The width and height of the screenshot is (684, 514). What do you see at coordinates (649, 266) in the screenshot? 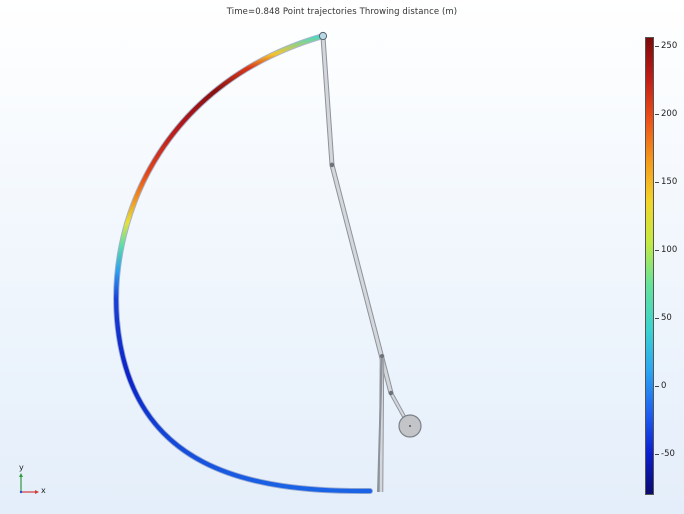
I see `colorbar` at bounding box center [649, 266].